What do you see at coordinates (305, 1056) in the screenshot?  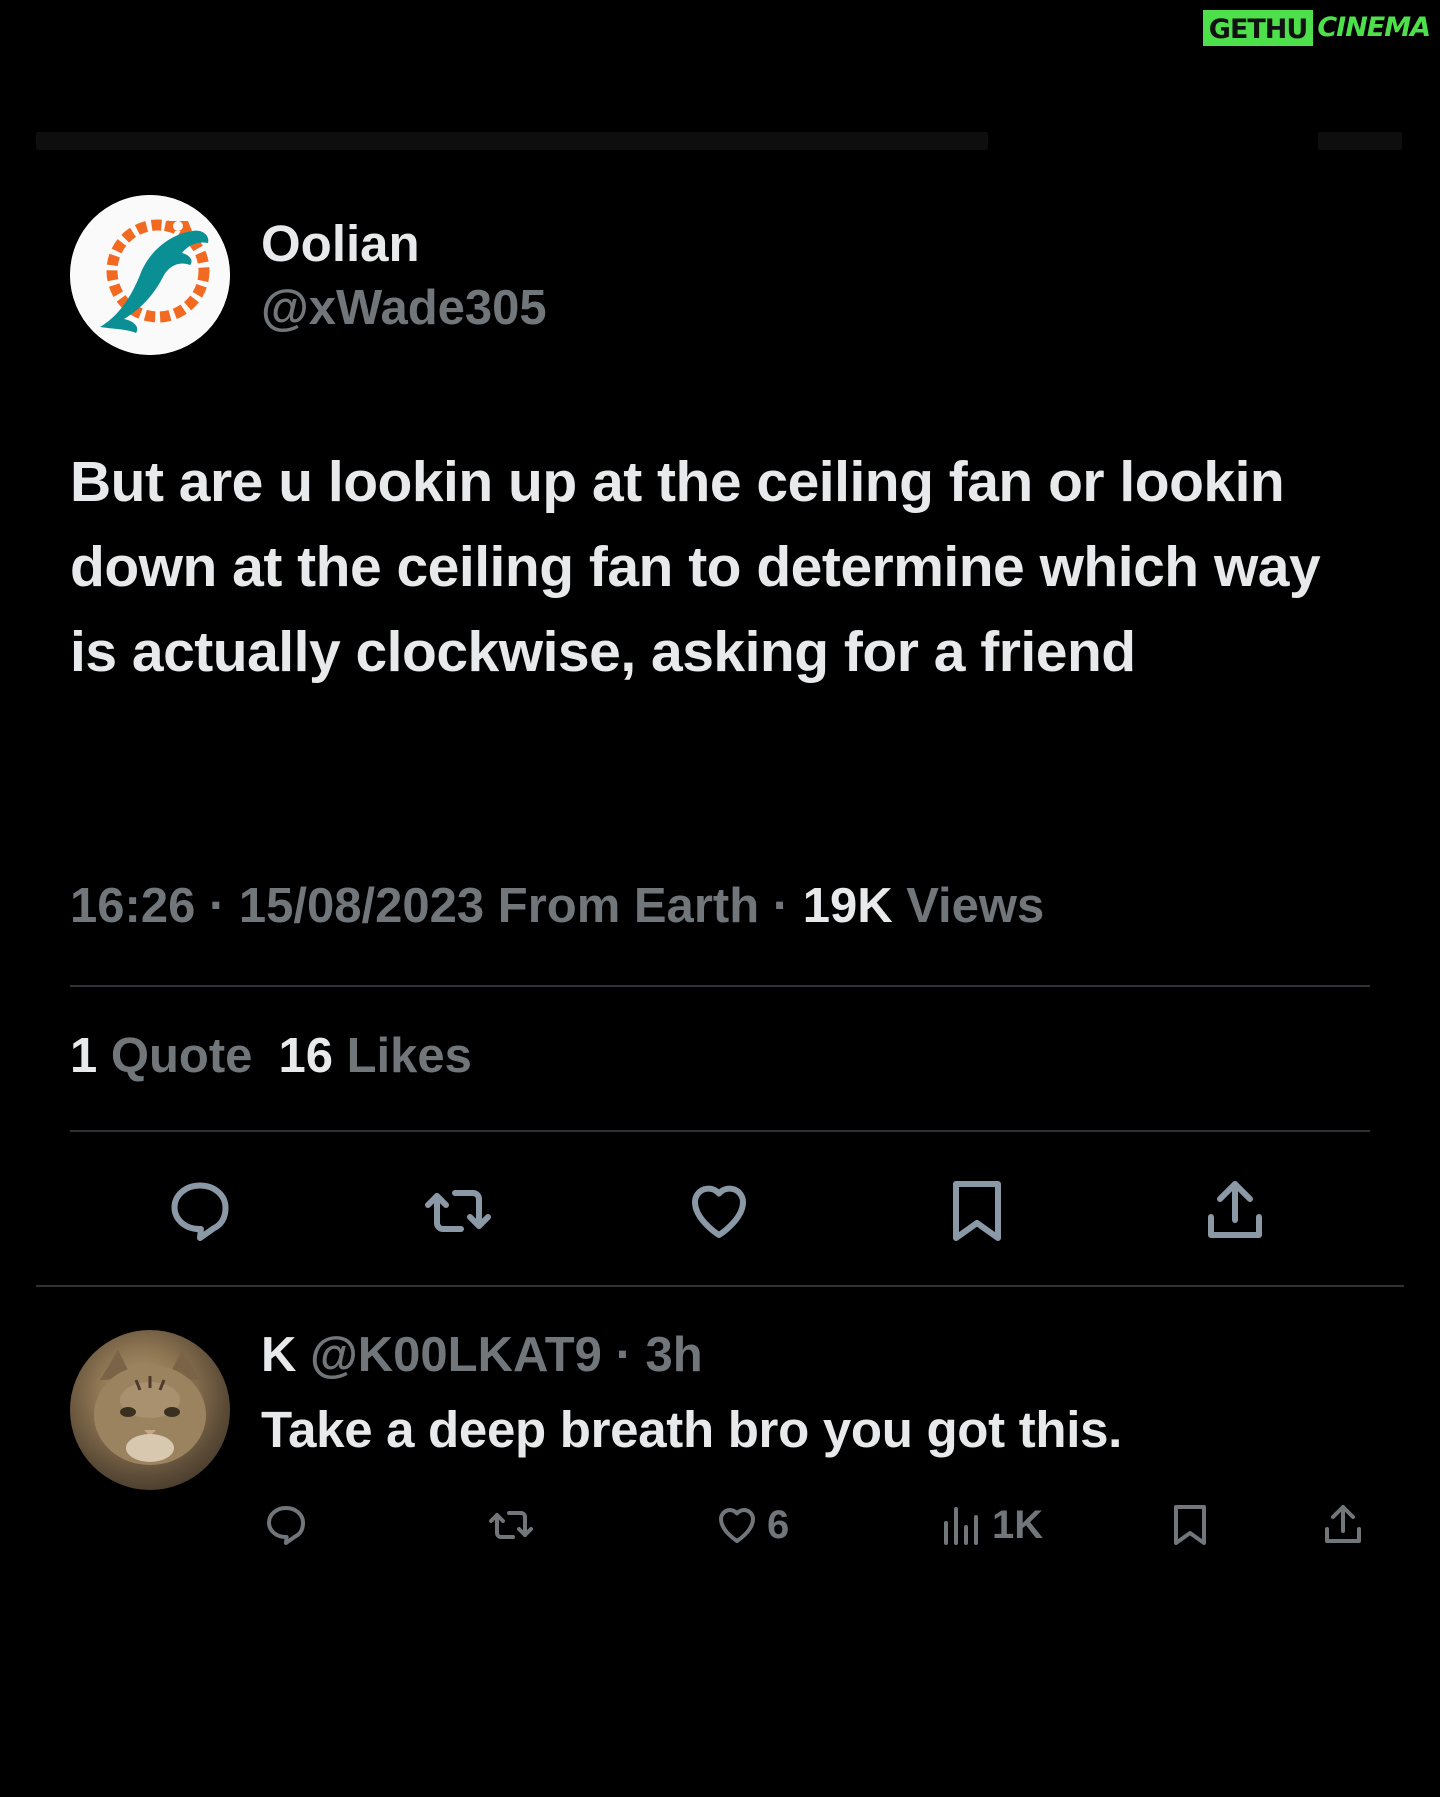 I see `likes-count: 16` at bounding box center [305, 1056].